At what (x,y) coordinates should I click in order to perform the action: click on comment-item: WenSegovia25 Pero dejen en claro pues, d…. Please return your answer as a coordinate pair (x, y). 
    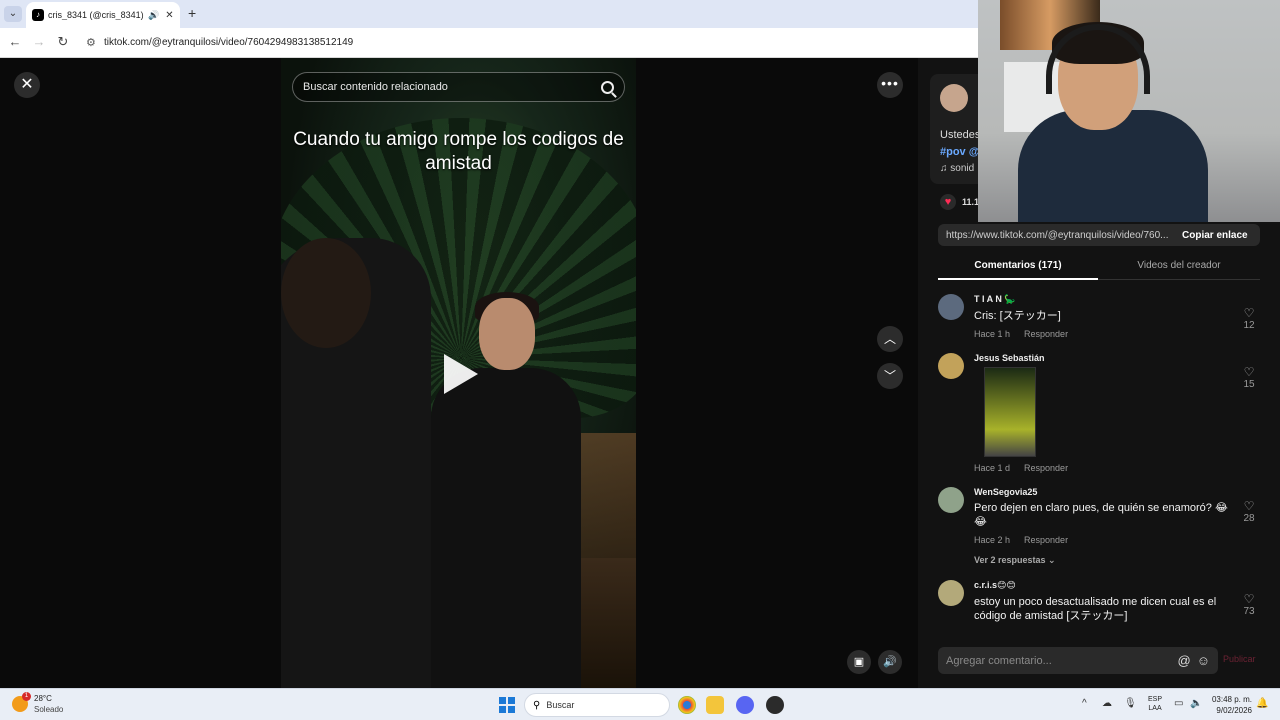
    Looking at the image, I should click on (1099, 526).